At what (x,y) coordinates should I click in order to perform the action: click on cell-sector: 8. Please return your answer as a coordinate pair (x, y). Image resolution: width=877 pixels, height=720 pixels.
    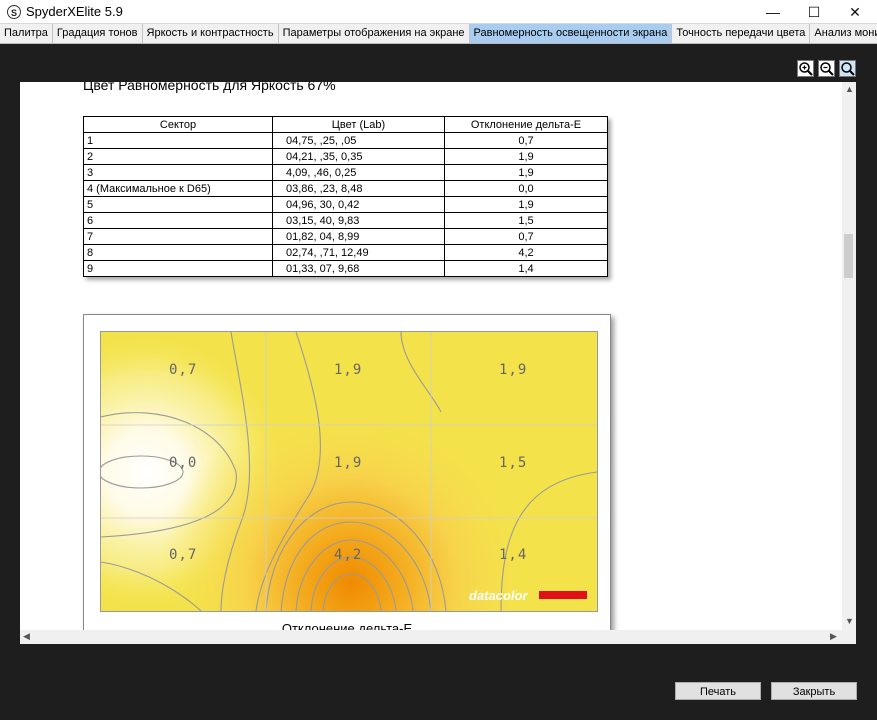
    Looking at the image, I should click on (178, 252).